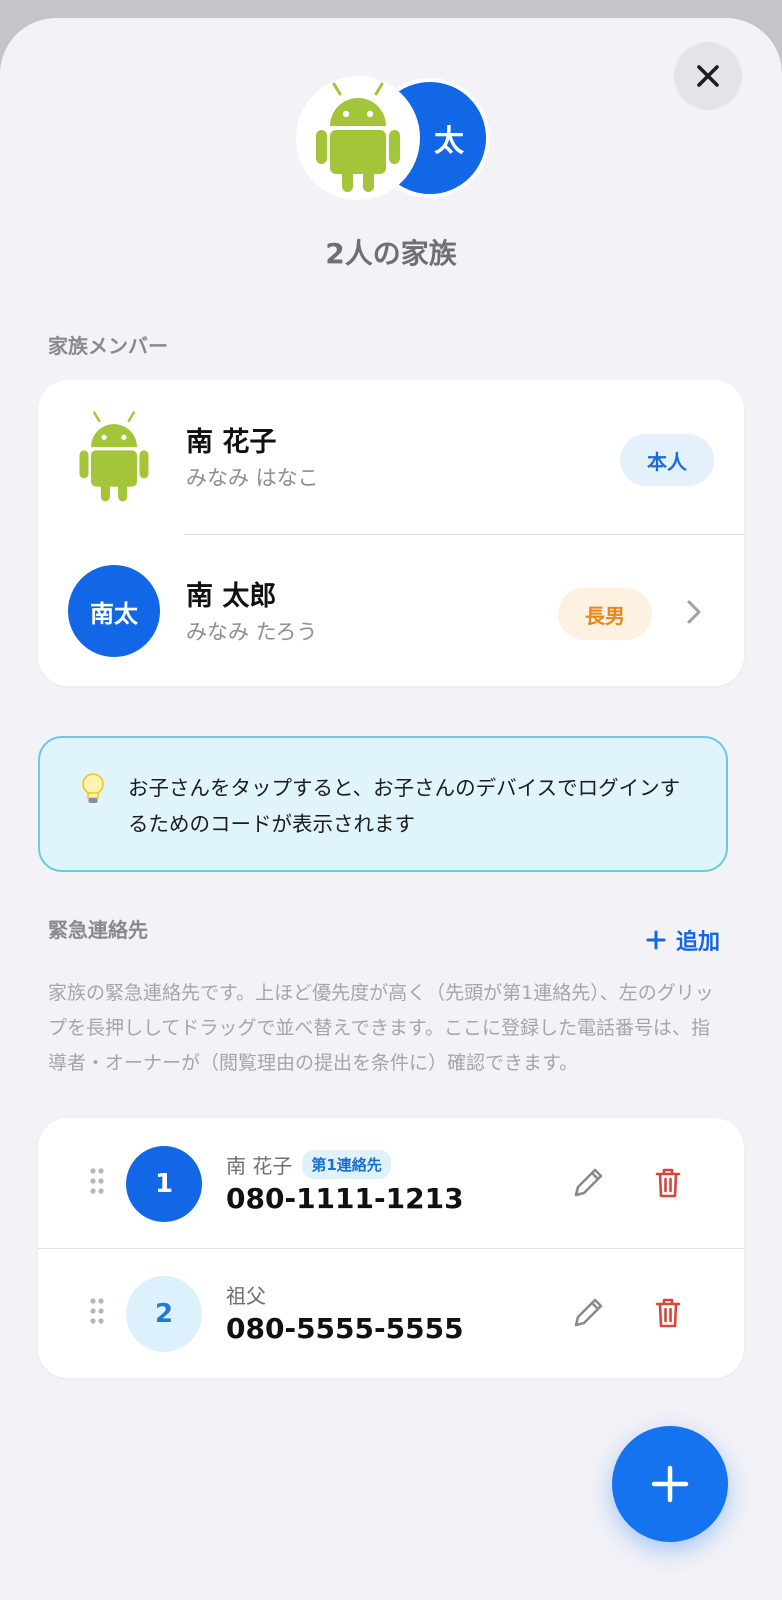 The height and width of the screenshot is (1600, 782). I want to click on emergency-section-label: 緊急連絡先, so click(98, 930).